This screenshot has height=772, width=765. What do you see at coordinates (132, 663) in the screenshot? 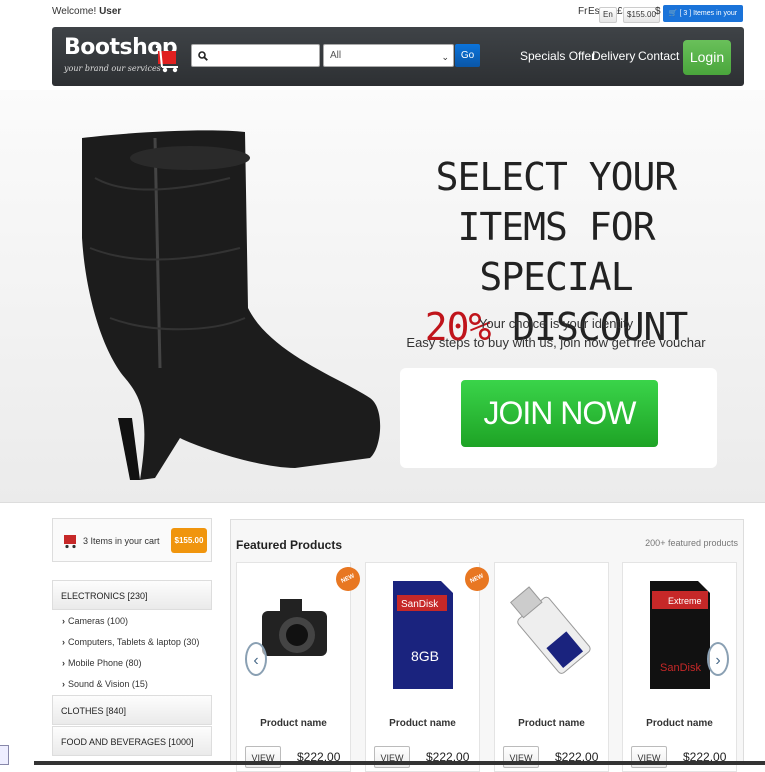
I see `subcategory-mobile-phone: › Mobile Phone (80)` at bounding box center [132, 663].